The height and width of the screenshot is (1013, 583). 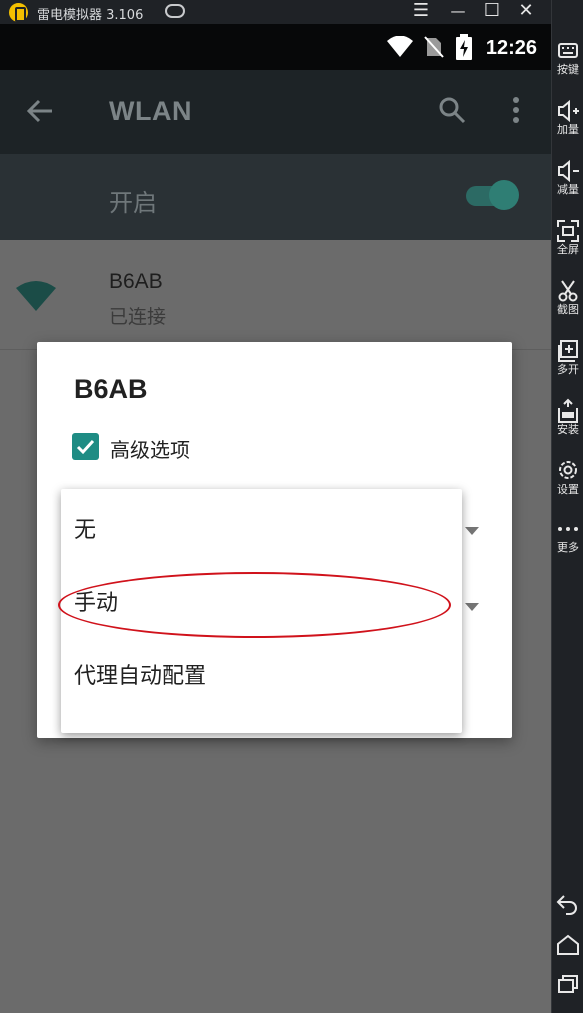 I want to click on volume-up-icon, so click(x=568, y=111).